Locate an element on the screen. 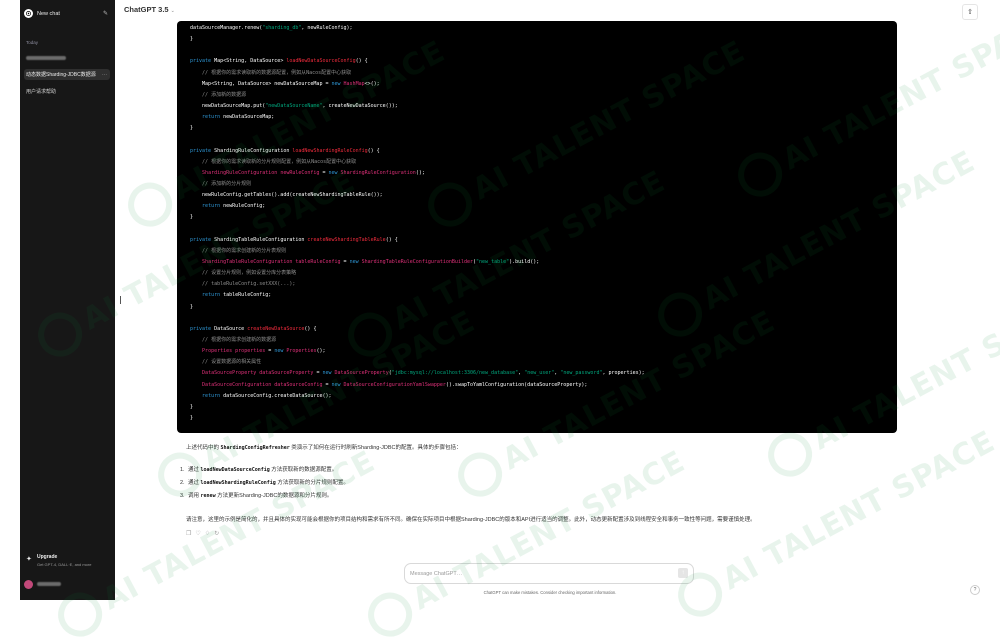  code-token: createNewDataSource is located at coordinates (276, 328).